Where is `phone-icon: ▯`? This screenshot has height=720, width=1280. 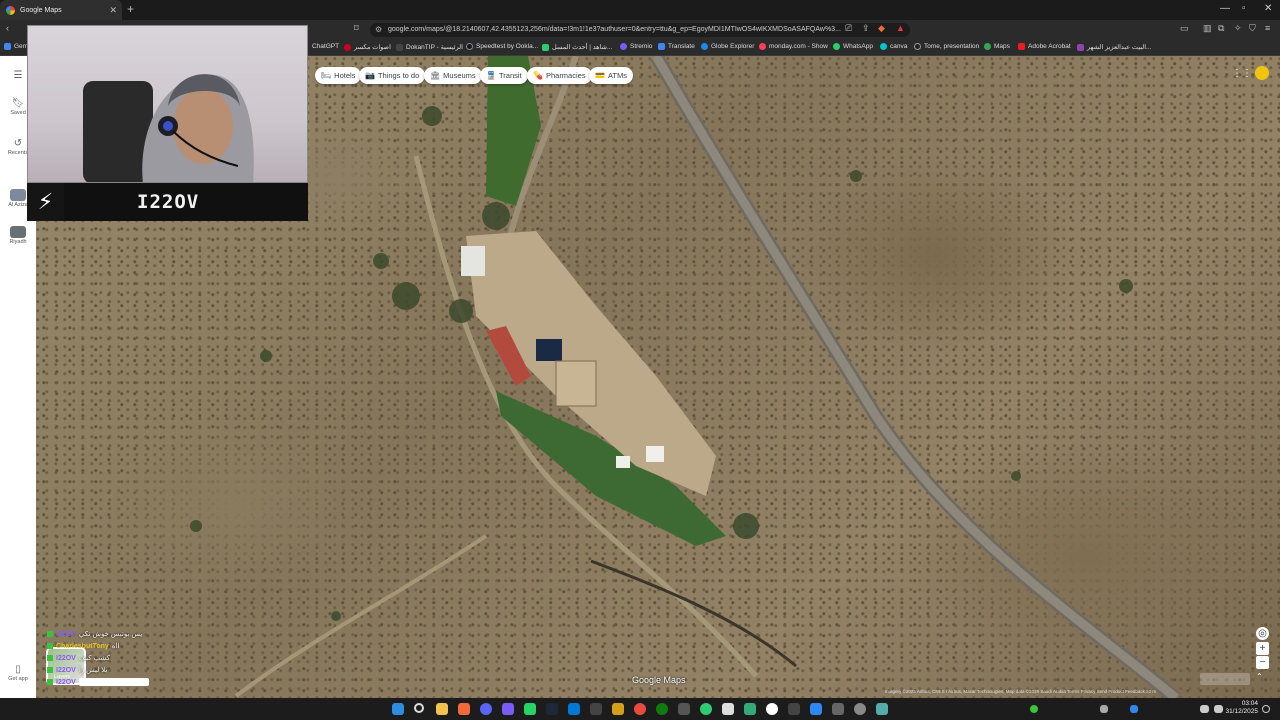 phone-icon: ▯ is located at coordinates (18, 669).